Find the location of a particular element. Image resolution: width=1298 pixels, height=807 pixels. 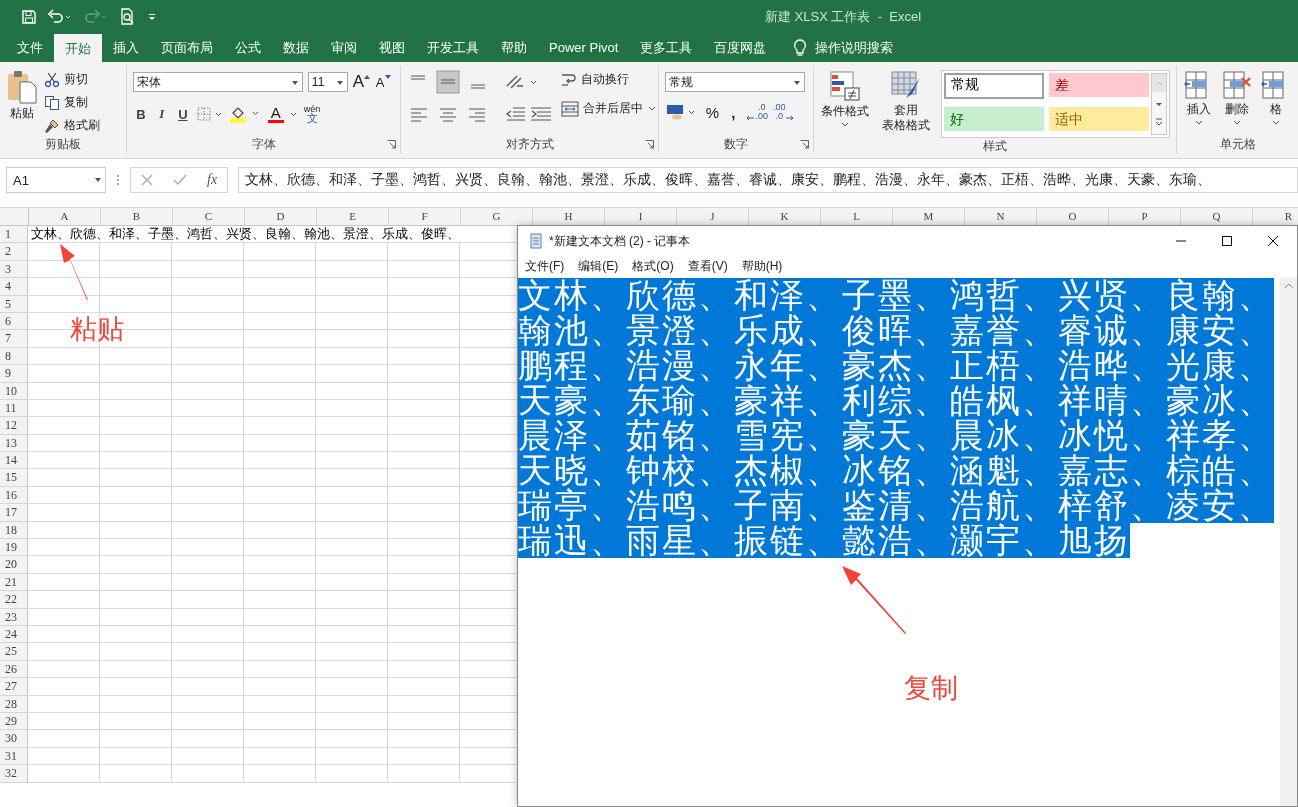

ribbon-tab: 审阅 is located at coordinates (344, 48).